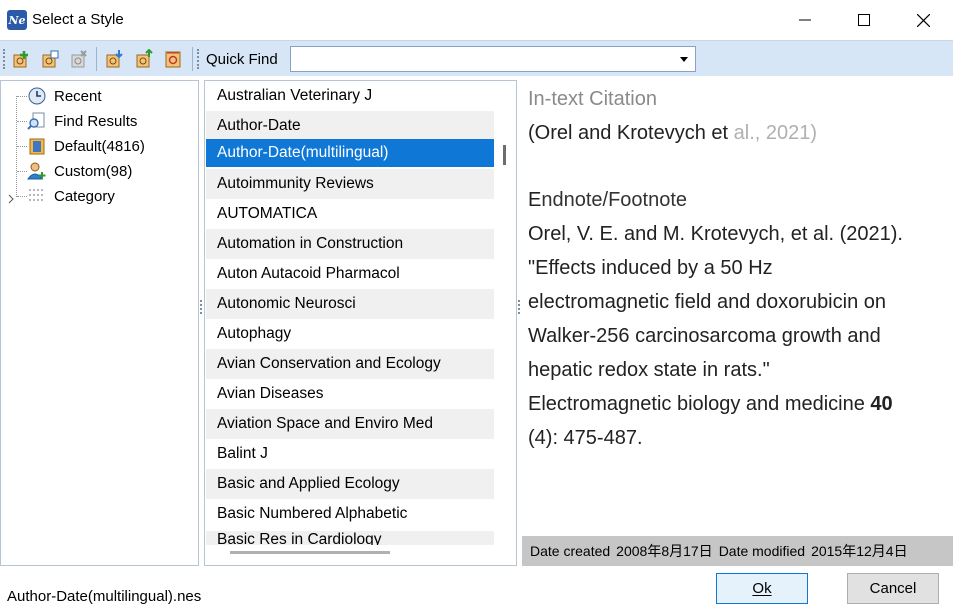  What do you see at coordinates (673, 133) in the screenshot?
I see `intext-citation-text: (Orel and Krotevych et al., 2021)` at bounding box center [673, 133].